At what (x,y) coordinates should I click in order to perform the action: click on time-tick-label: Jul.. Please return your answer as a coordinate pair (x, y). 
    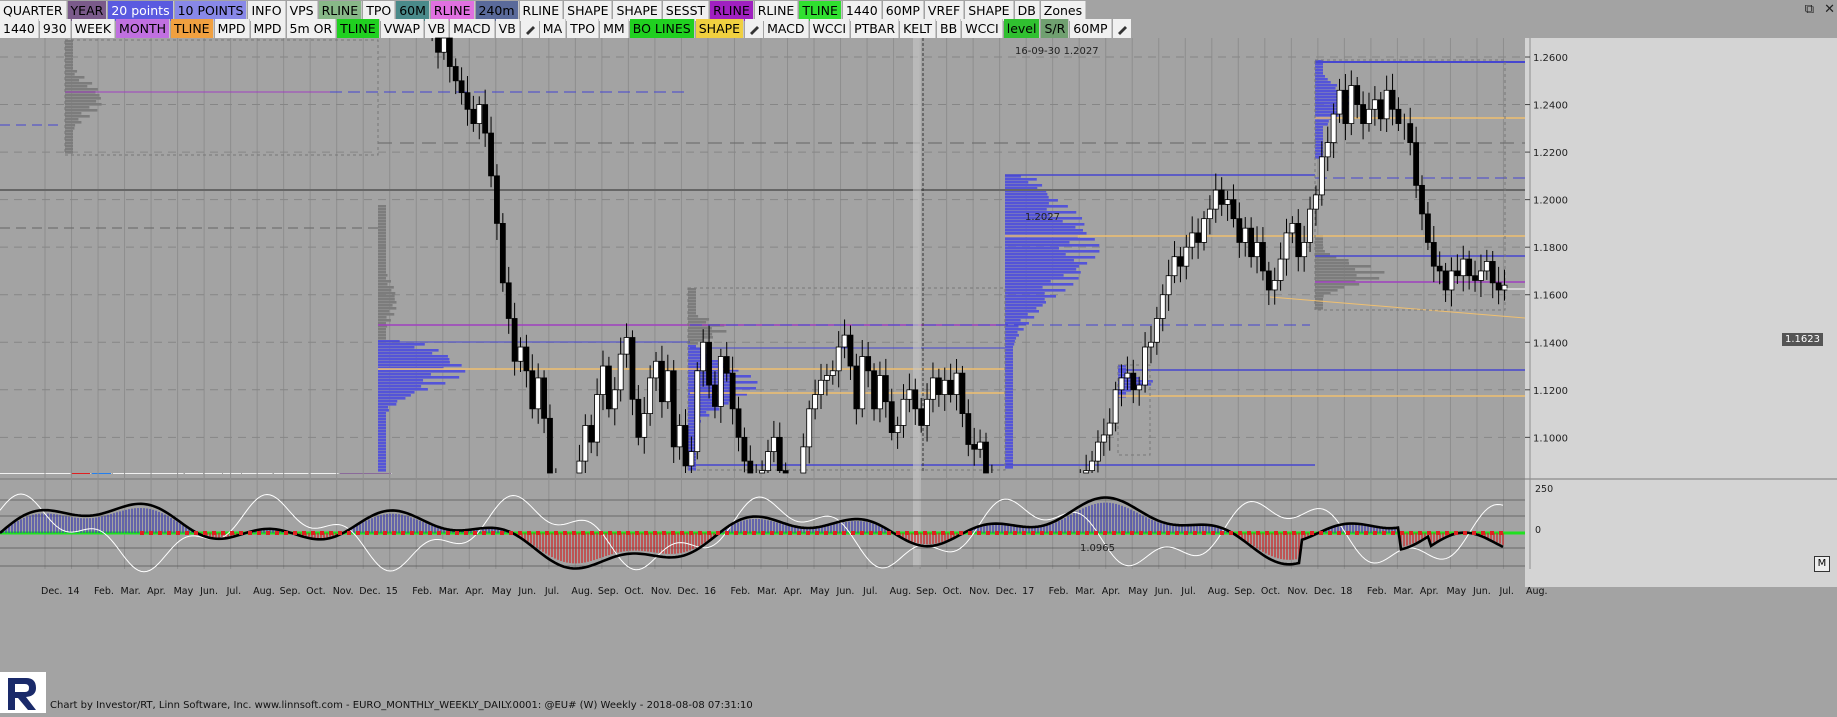
    Looking at the image, I should click on (551, 591).